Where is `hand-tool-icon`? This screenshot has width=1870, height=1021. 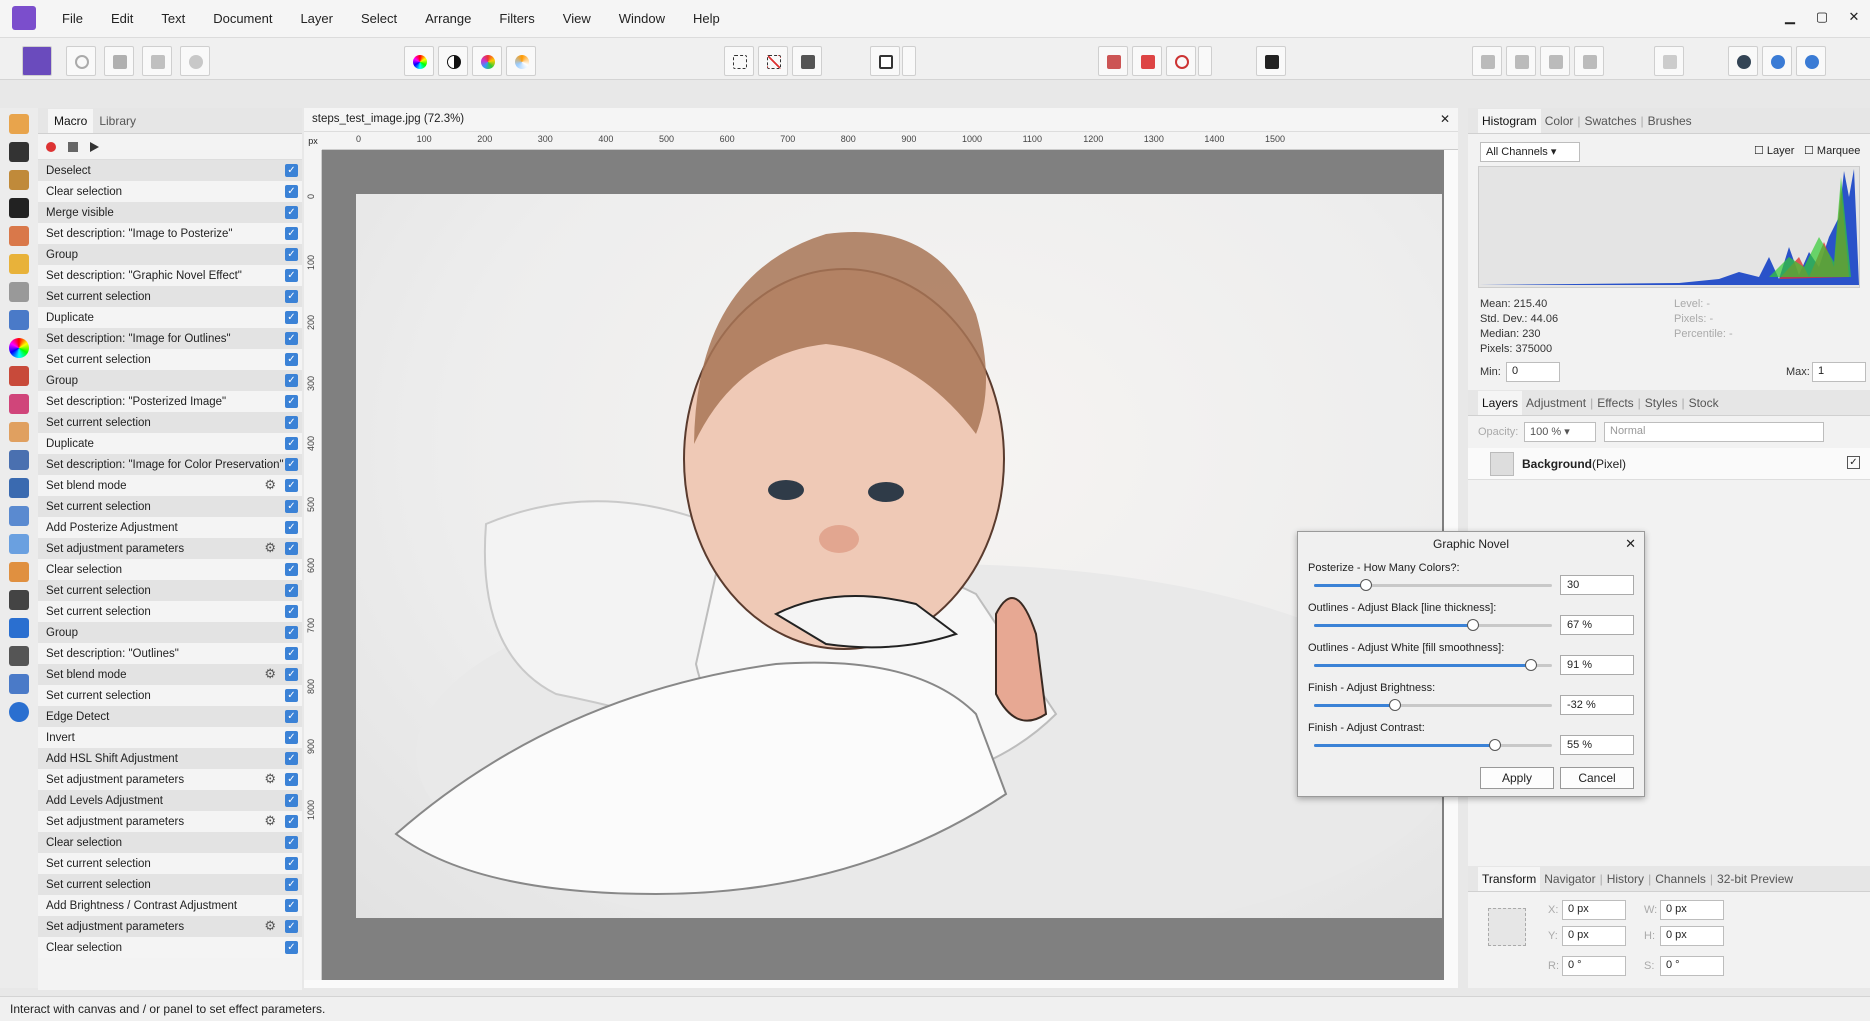
hand-tool-icon is located at coordinates (19, 124).